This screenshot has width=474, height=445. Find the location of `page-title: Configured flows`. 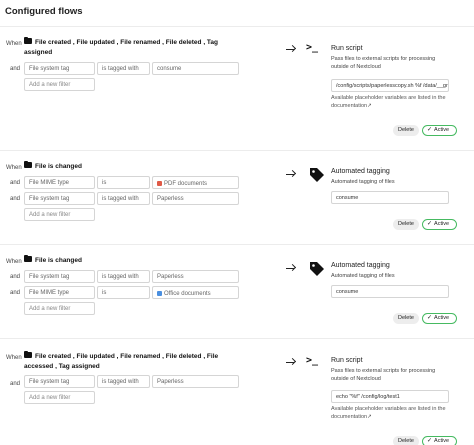

page-title: Configured flows is located at coordinates (44, 11).